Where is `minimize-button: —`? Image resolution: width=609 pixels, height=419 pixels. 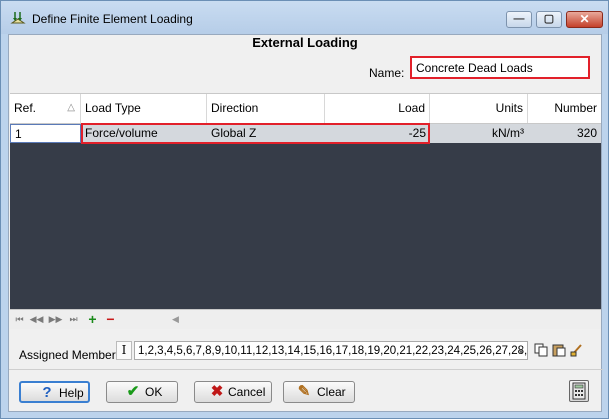 minimize-button: — is located at coordinates (519, 19).